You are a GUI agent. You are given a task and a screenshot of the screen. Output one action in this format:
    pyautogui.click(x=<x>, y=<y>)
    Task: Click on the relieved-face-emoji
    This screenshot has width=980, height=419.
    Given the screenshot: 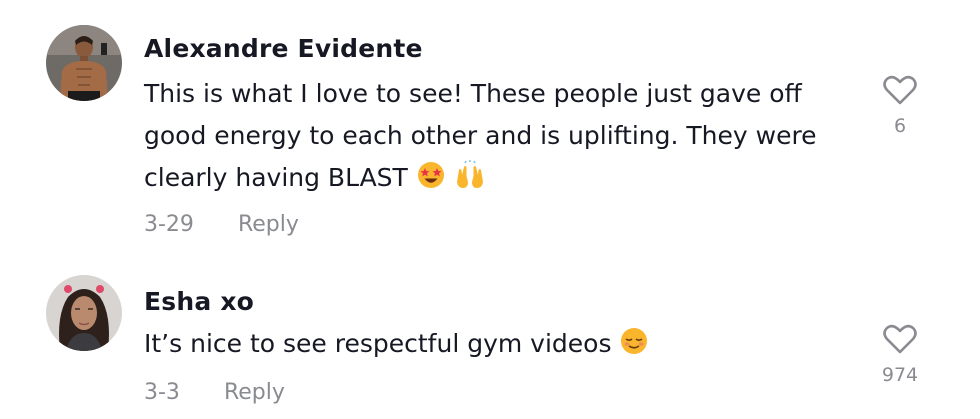 What is the action you would take?
    pyautogui.click(x=634, y=347)
    